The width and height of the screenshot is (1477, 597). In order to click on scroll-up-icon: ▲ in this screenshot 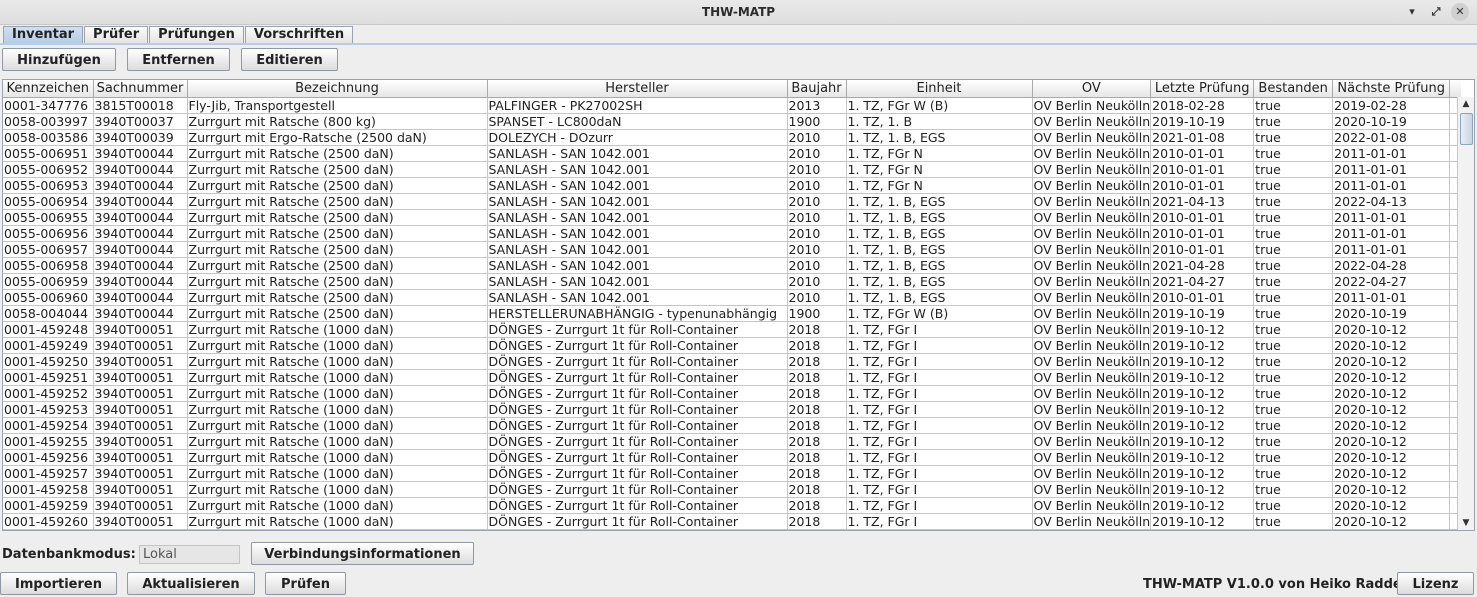, I will do `click(1466, 104)`.